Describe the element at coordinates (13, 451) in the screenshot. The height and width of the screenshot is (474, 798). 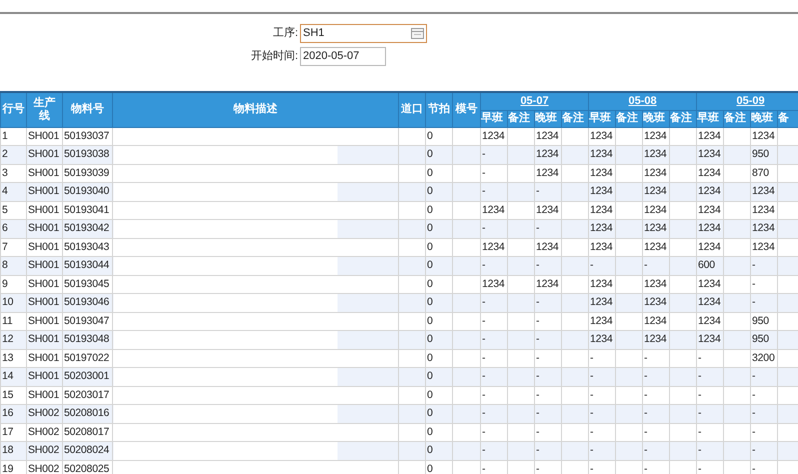
I see `table-cell: 18` at that location.